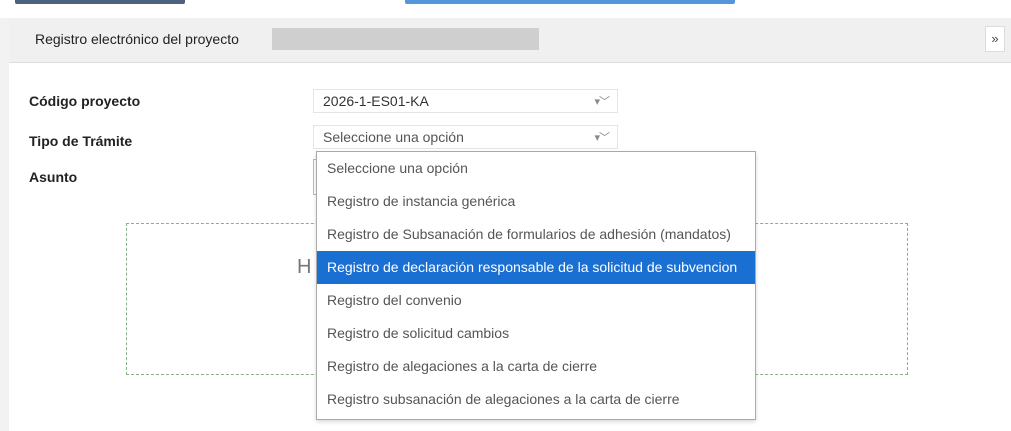 The width and height of the screenshot is (1011, 431). Describe the element at coordinates (137, 39) in the screenshot. I see `dialog-title: Registro electrónico del proyecto` at that location.